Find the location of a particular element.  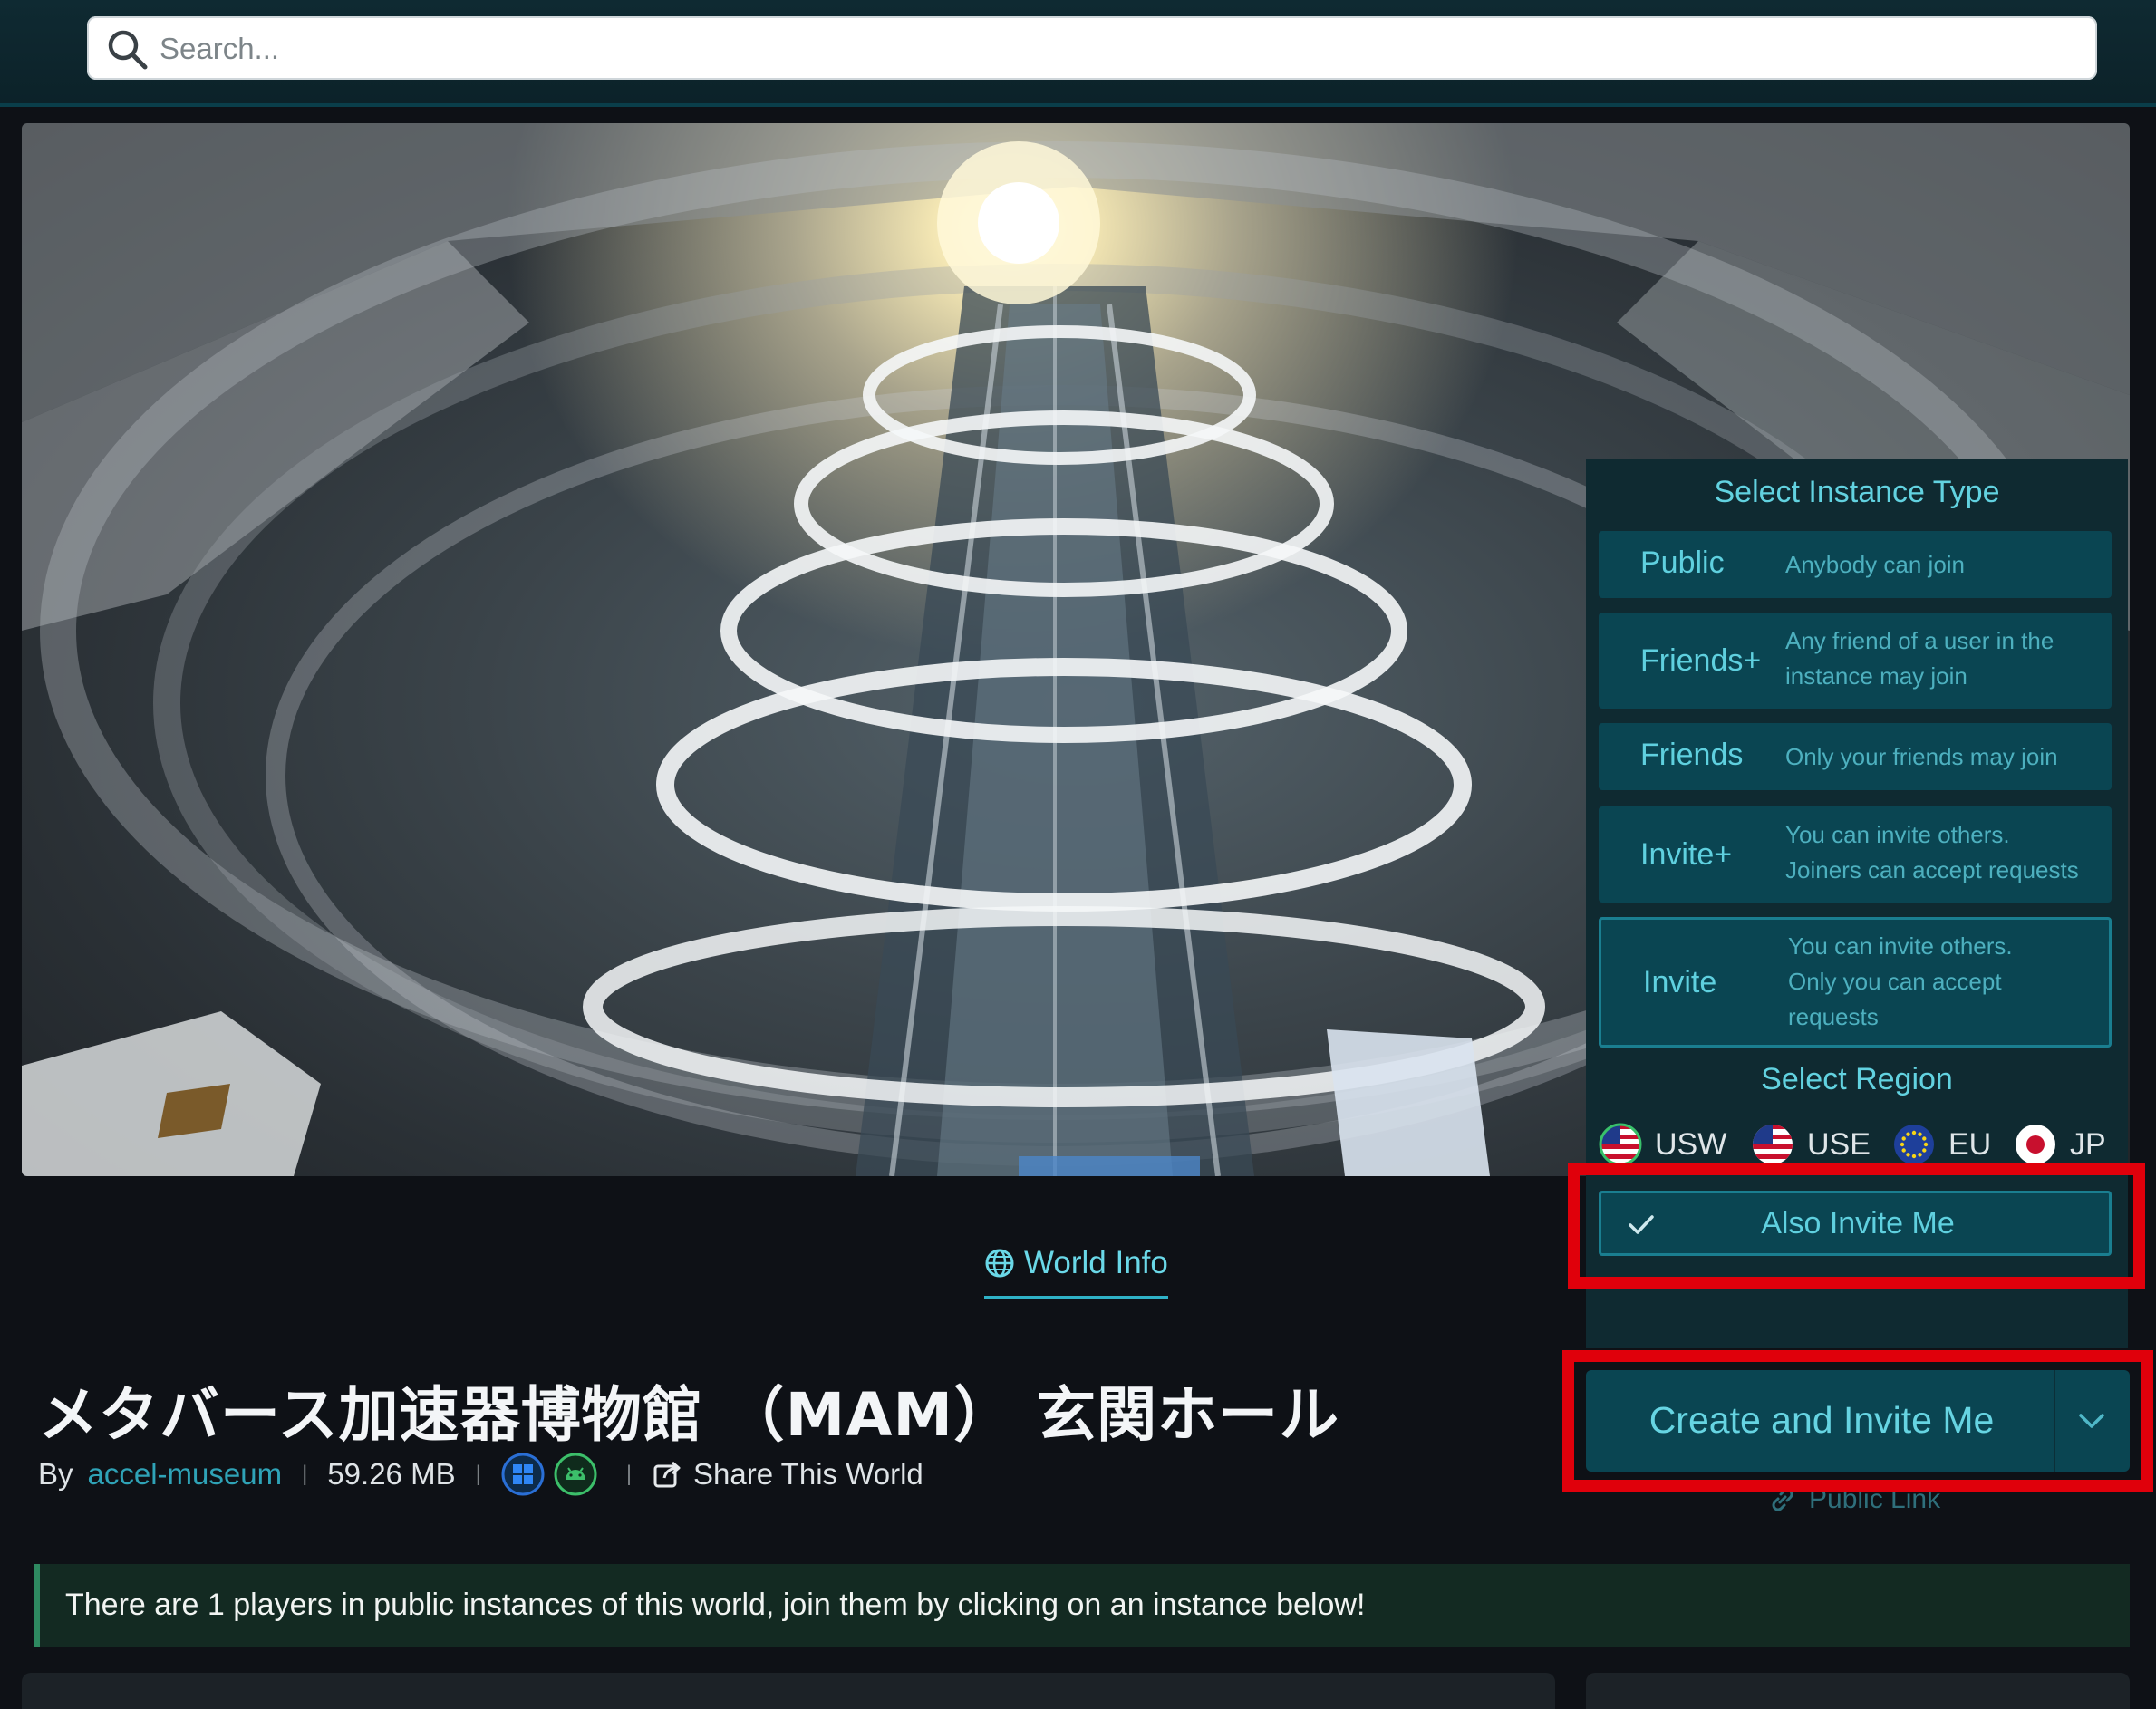

region-title: Select Region is located at coordinates (1857, 1079).